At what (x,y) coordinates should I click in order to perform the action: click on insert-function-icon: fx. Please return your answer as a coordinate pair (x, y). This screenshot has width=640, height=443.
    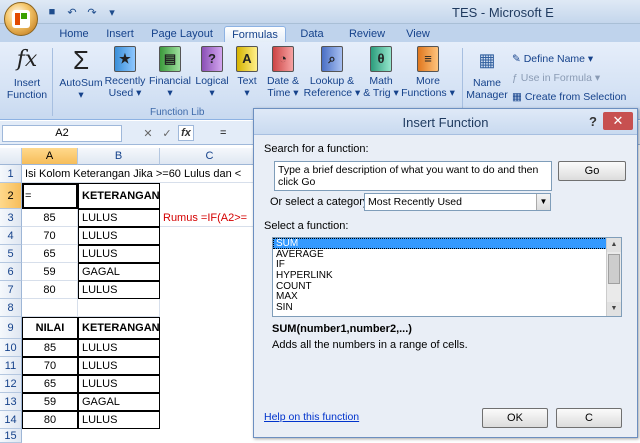
    Looking at the image, I should click on (186, 133).